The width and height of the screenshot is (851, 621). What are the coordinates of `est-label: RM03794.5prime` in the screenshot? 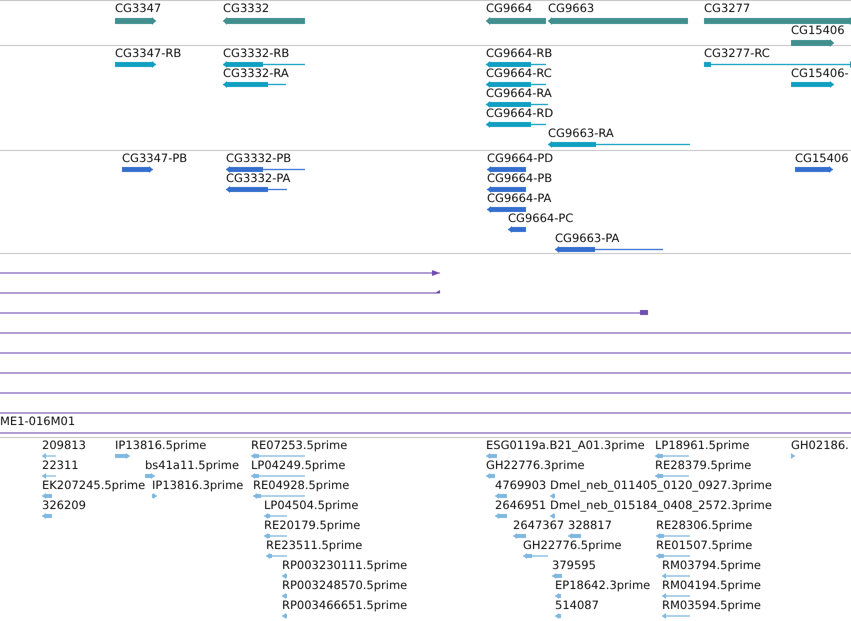 It's located at (711, 565).